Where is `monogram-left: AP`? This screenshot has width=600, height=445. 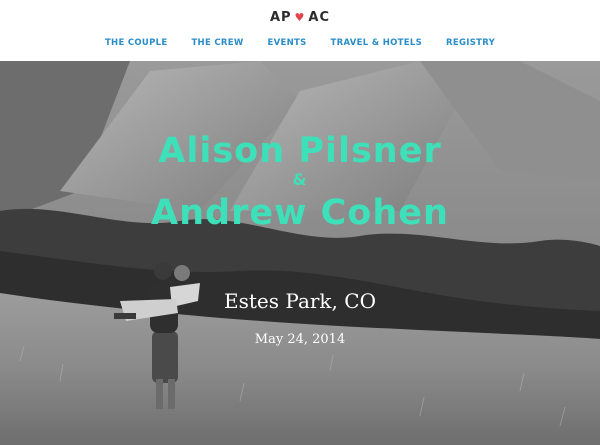
monogram-left: AP is located at coordinates (280, 17).